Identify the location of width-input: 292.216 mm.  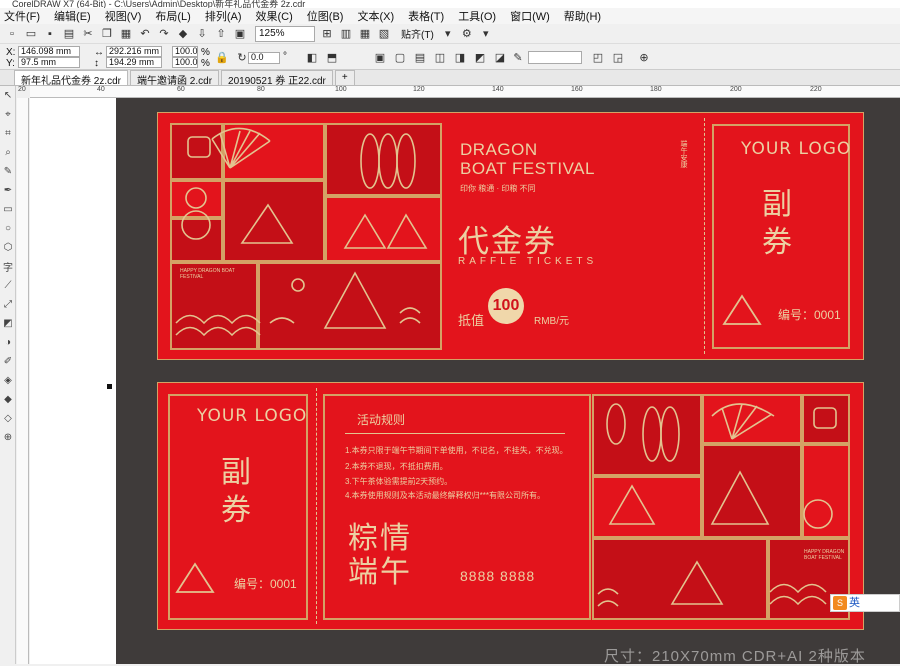
(134, 51).